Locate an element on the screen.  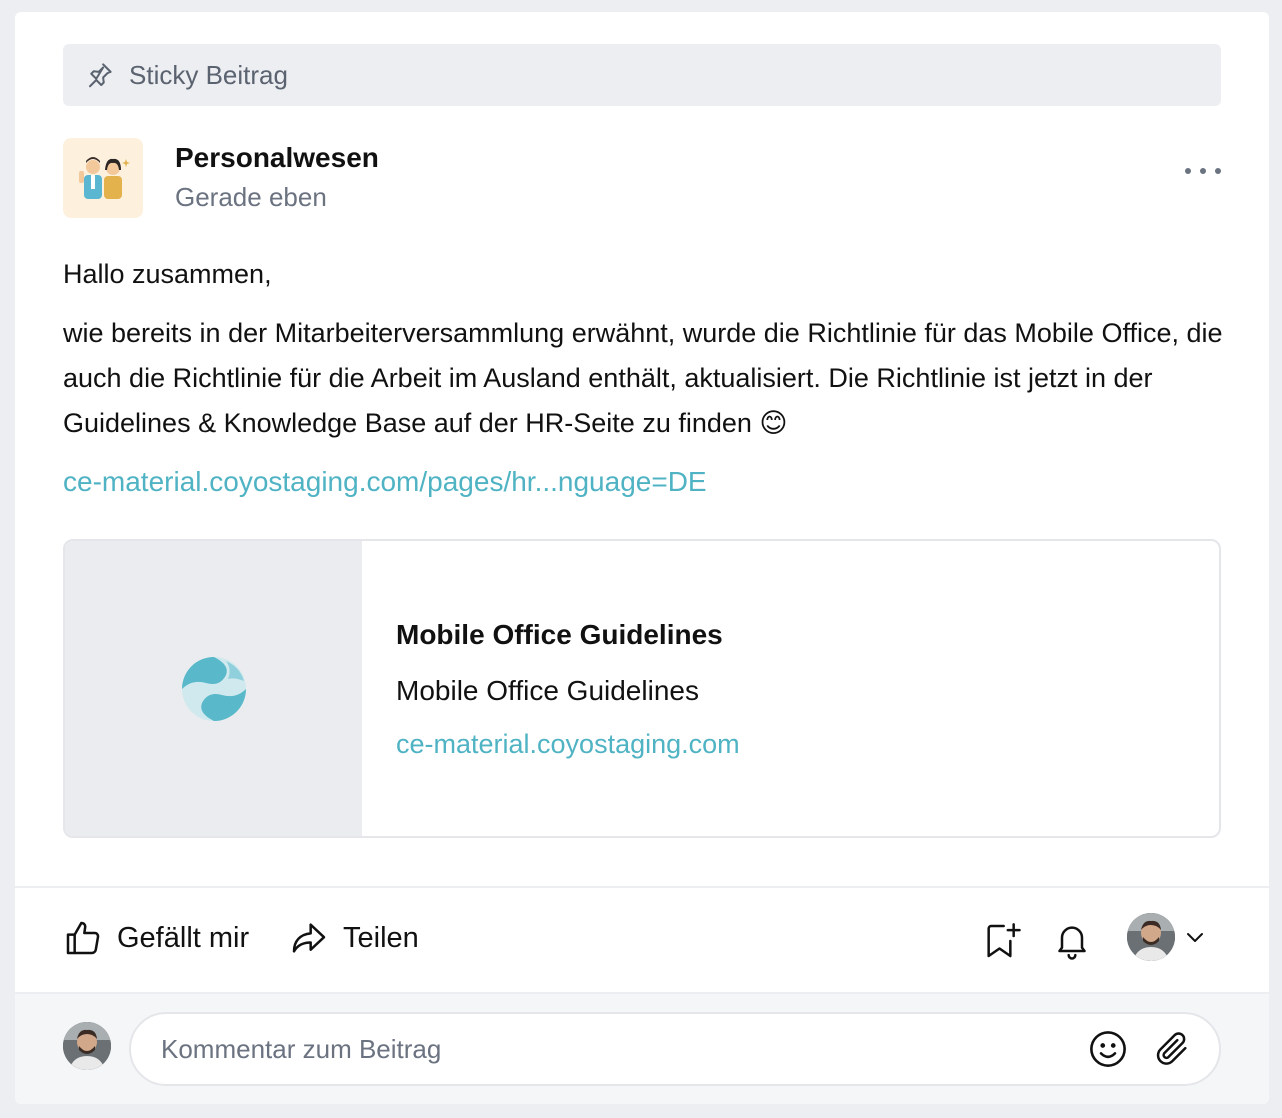
coyo-logo is located at coordinates (213, 688).